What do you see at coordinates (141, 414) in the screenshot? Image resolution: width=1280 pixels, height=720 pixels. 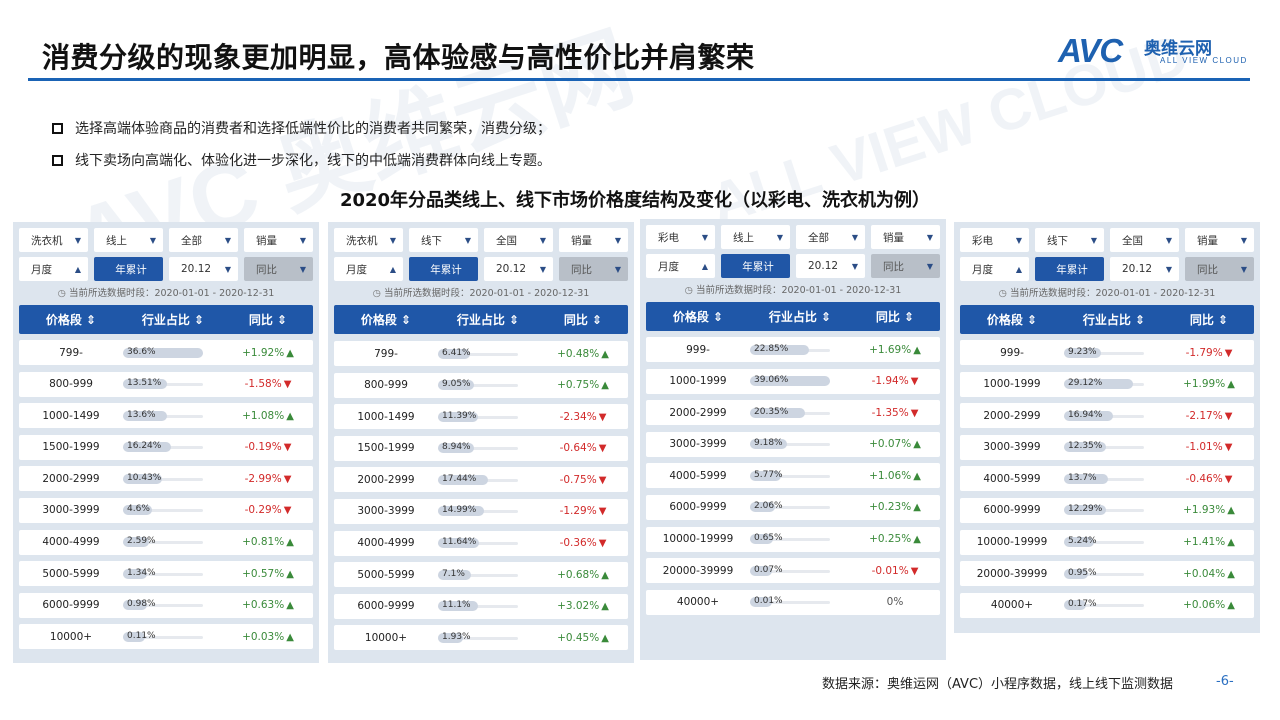 I see `share-value: 13.6%` at bounding box center [141, 414].